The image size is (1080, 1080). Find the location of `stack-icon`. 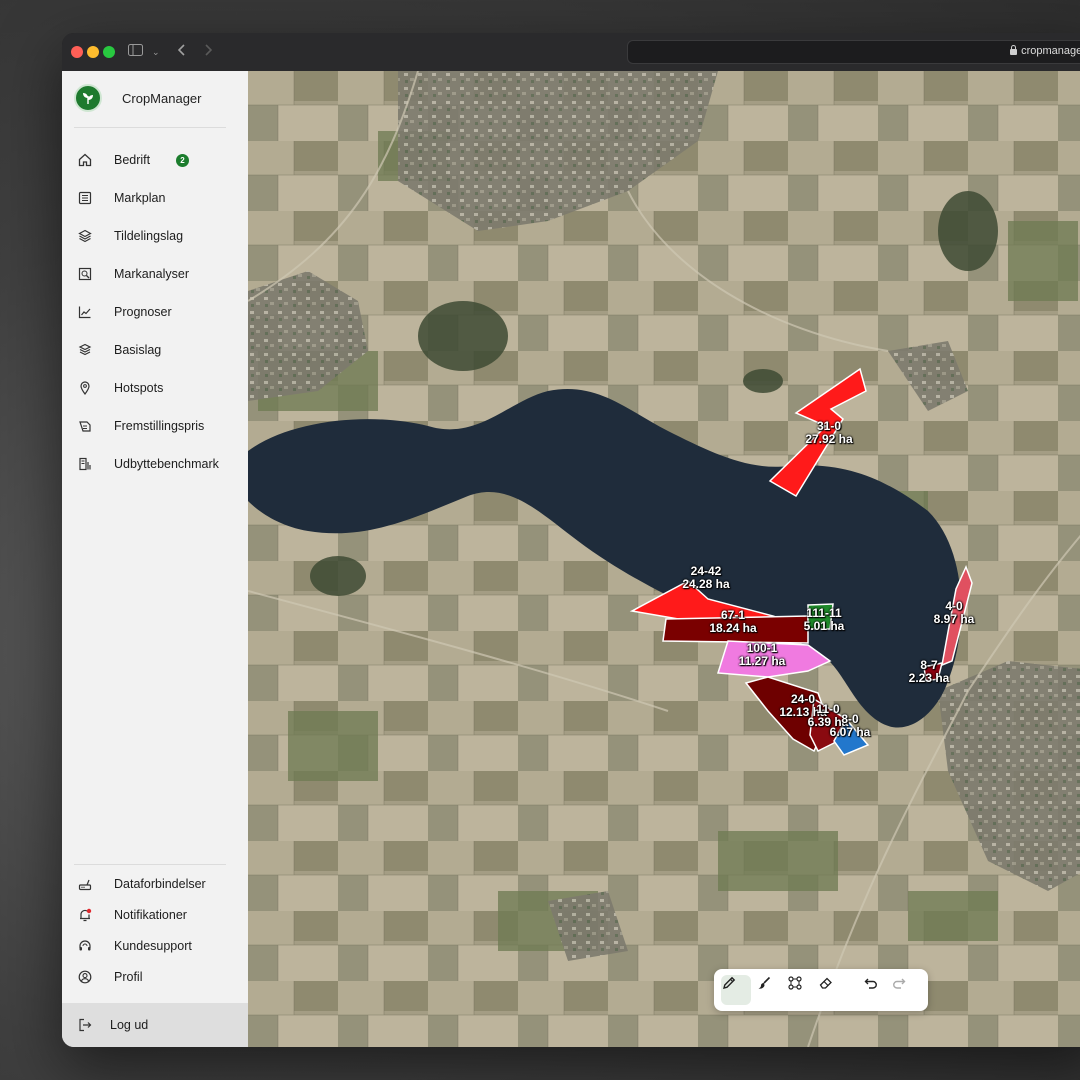

stack-icon is located at coordinates (85, 350).